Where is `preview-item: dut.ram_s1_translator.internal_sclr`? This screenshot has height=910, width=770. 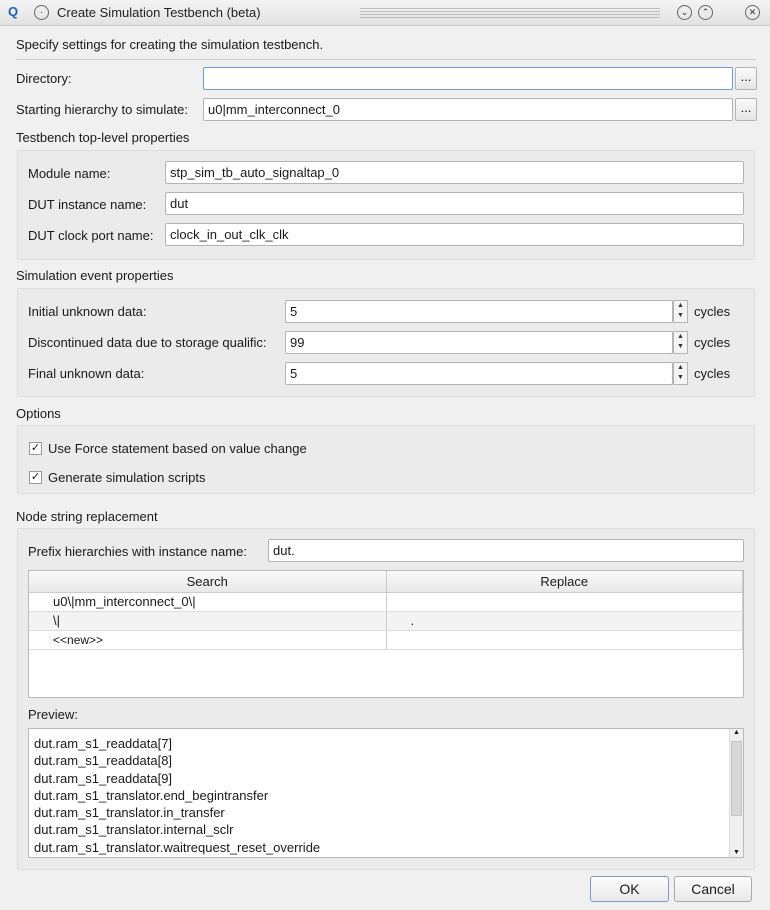
preview-item: dut.ram_s1_translator.internal_sclr is located at coordinates (134, 830).